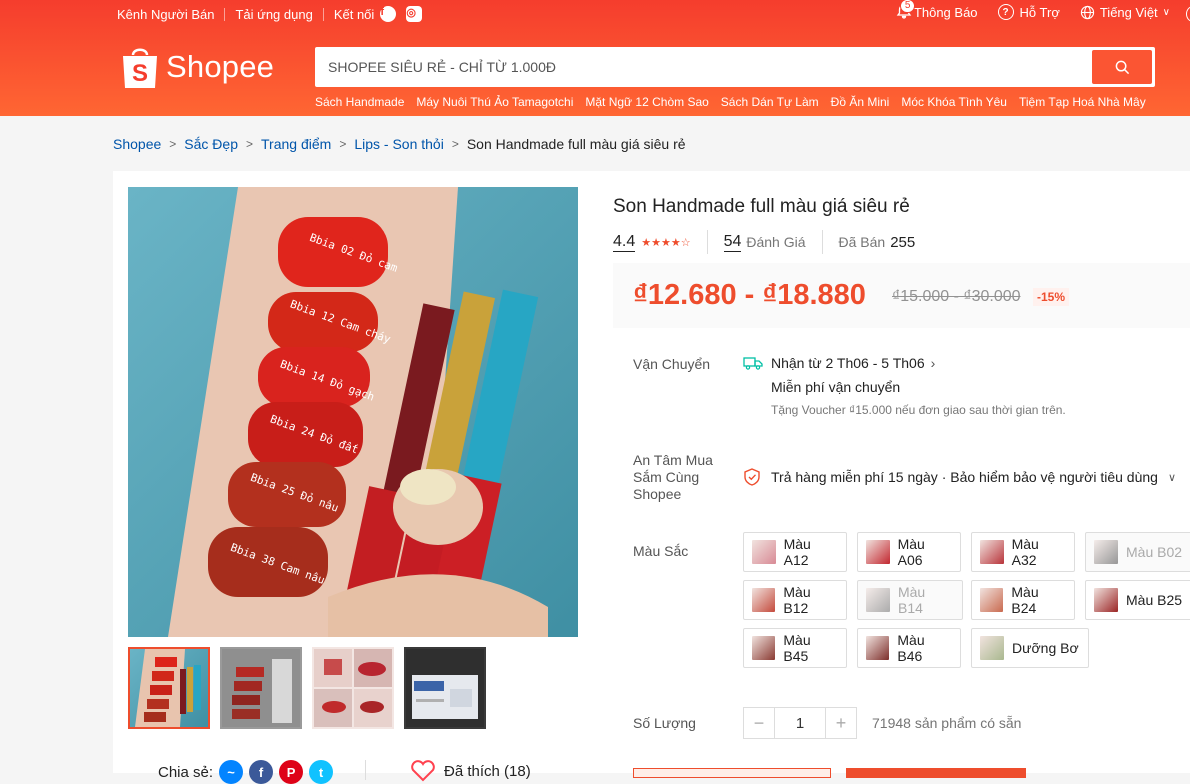 This screenshot has height=784, width=1190. I want to click on breadcrumb-link: Lips - Son thỏi, so click(399, 144).